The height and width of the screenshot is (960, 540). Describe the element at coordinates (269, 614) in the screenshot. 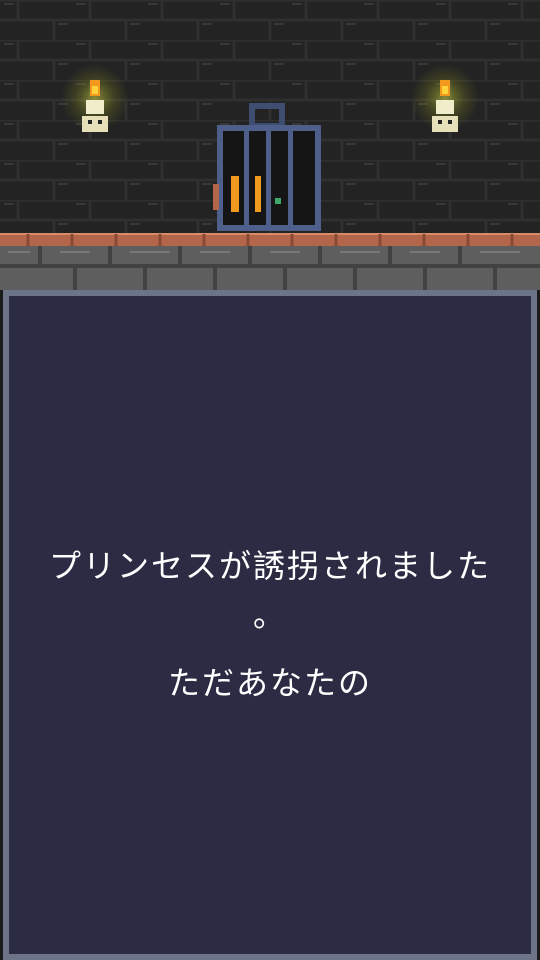

I see `dialog-line-2: 。` at that location.